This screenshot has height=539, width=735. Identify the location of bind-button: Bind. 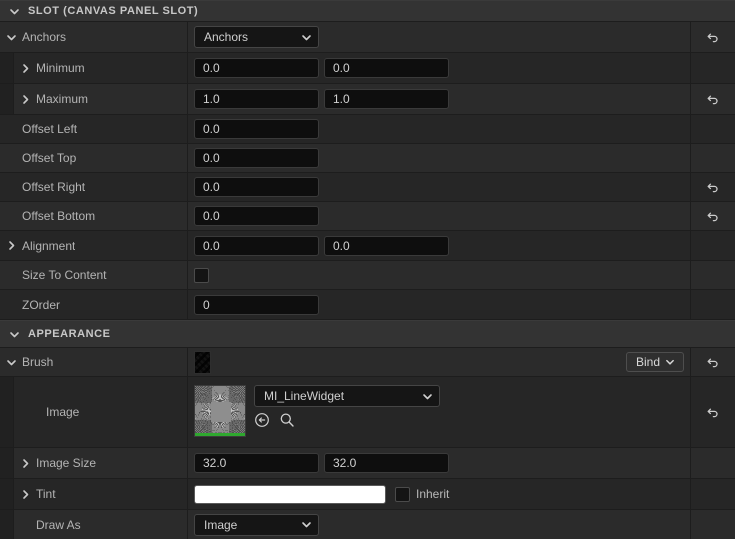
(655, 362).